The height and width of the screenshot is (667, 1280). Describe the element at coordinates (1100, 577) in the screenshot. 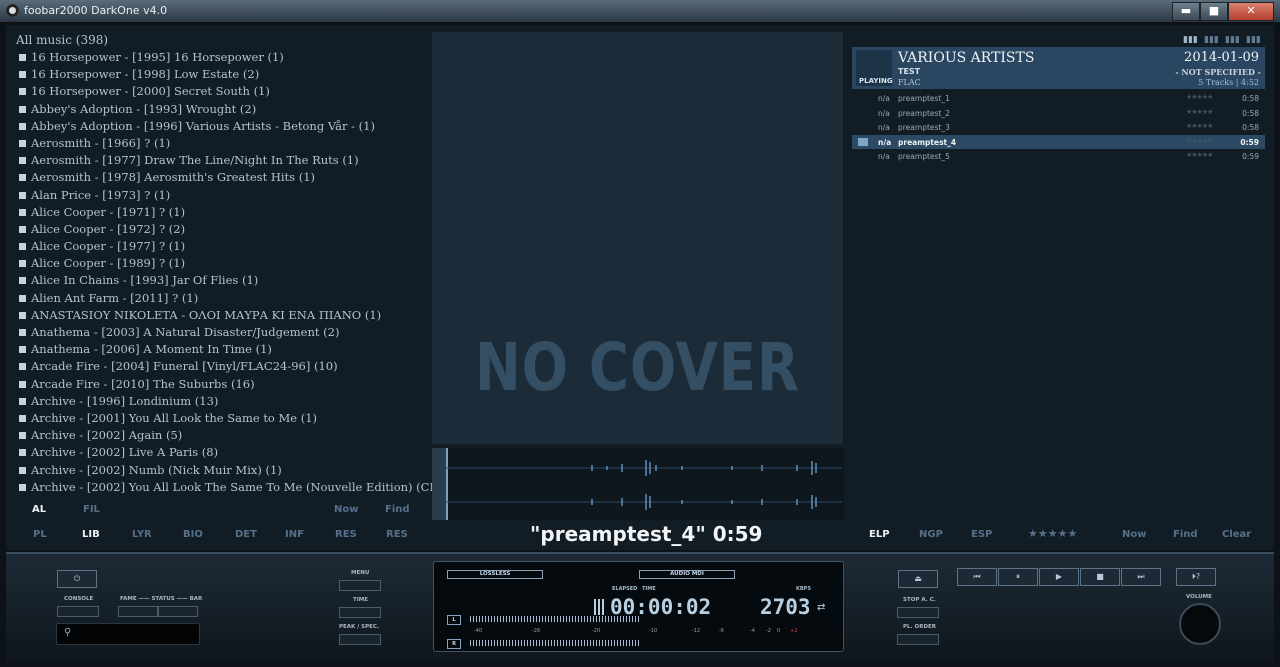

I see `stop-button: ■` at that location.